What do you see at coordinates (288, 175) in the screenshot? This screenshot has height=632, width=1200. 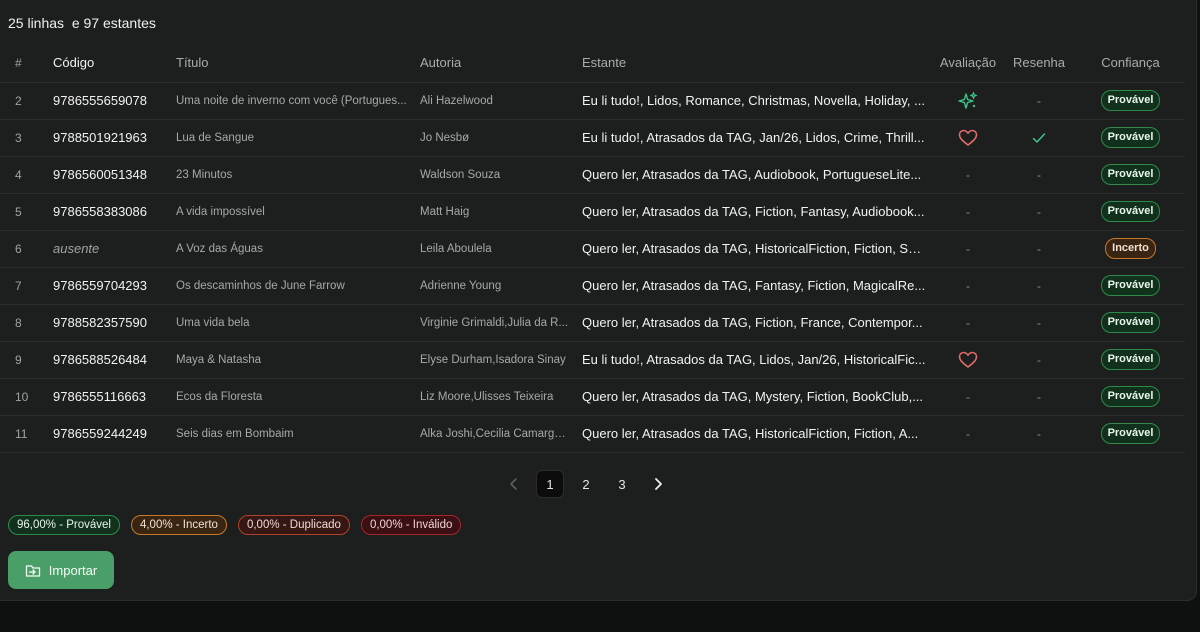 I see `row-title: 23 Minutos` at bounding box center [288, 175].